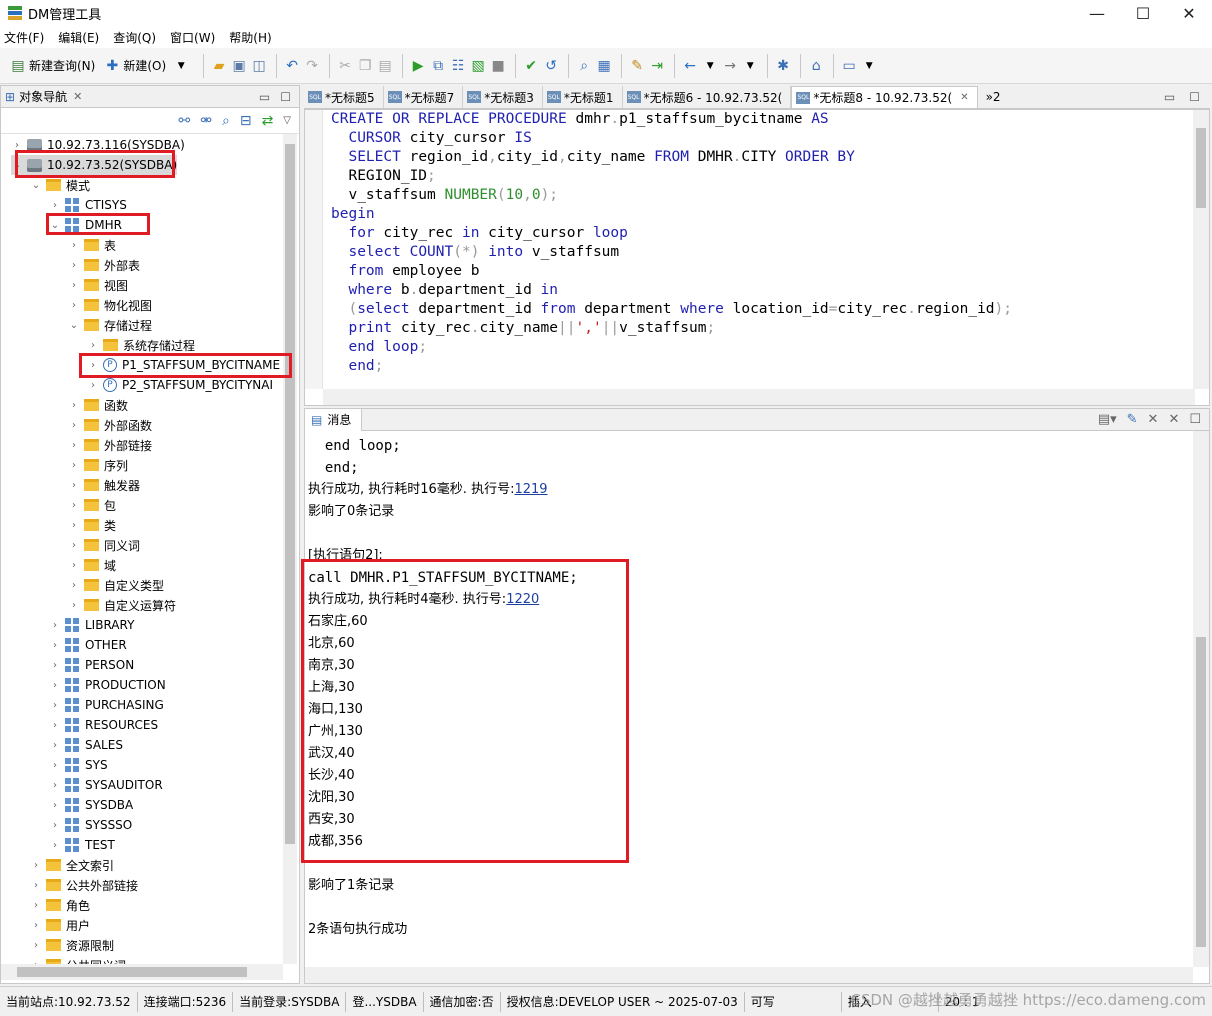 Image resolution: width=1212 pixels, height=1016 pixels. What do you see at coordinates (551, 66) in the screenshot?
I see `rollback-icon: ↺` at bounding box center [551, 66].